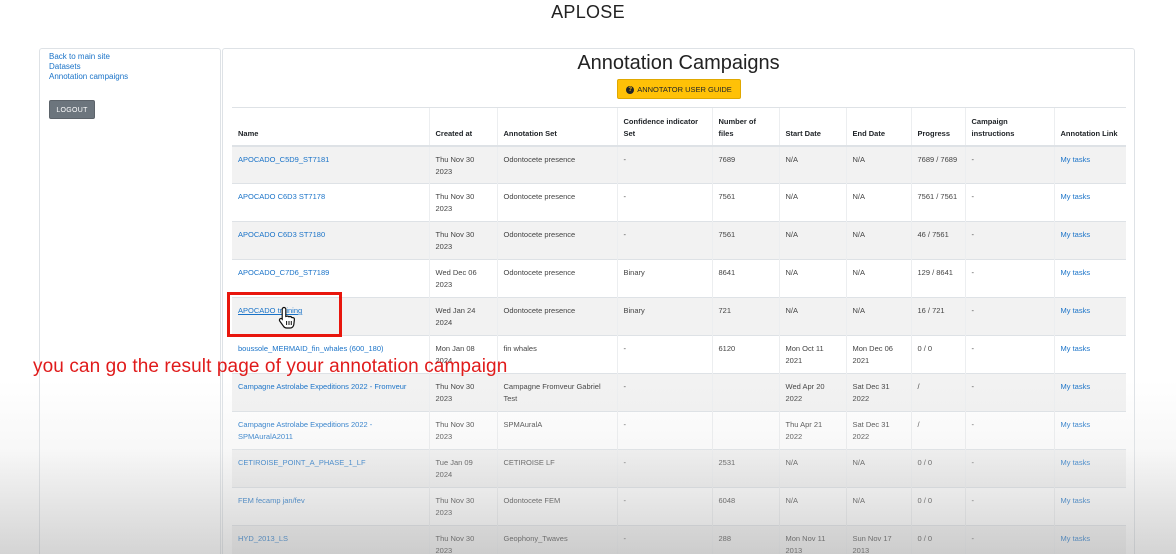 The width and height of the screenshot is (1176, 554). What do you see at coordinates (330, 164) in the screenshot?
I see `cell-name: APOCADO_C5D9_ST7181` at bounding box center [330, 164].